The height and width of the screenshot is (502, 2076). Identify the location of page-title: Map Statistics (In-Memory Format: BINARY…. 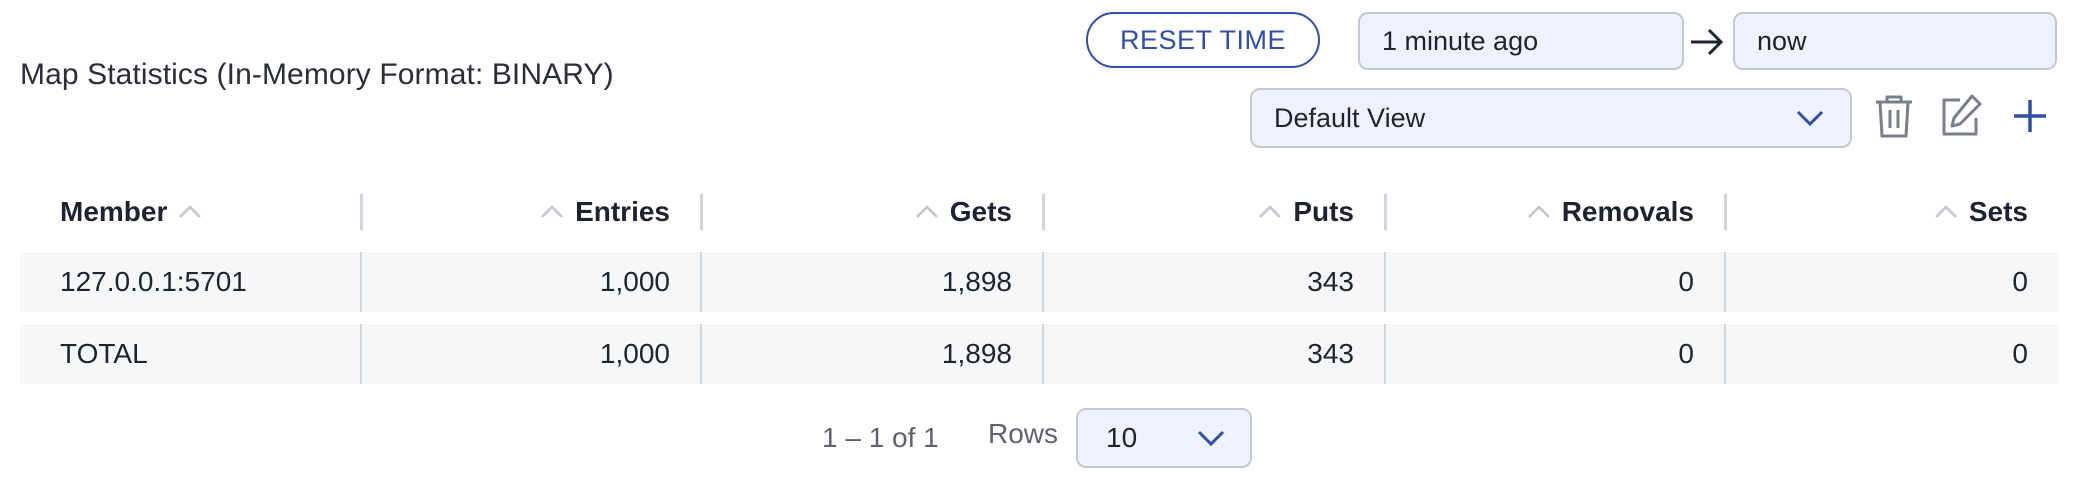
(317, 74).